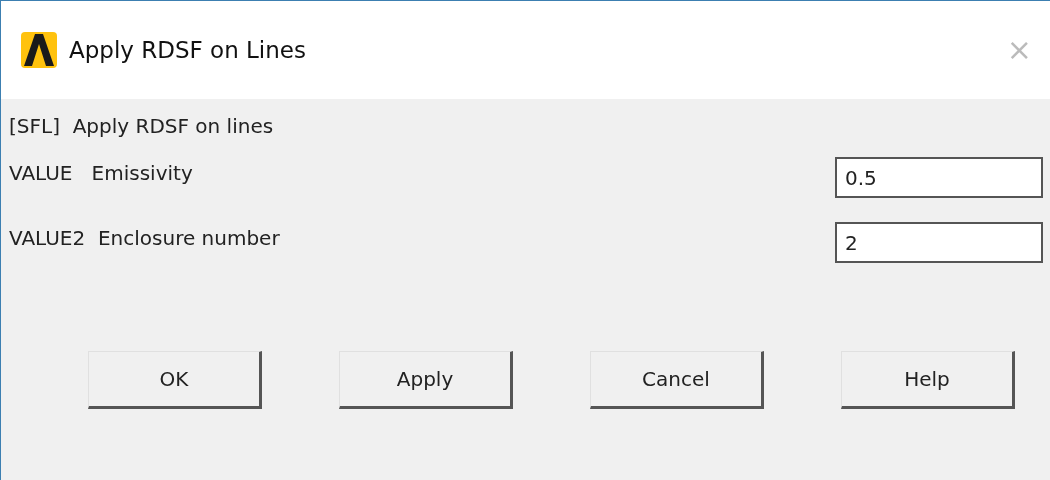 Image resolution: width=1050 pixels, height=480 pixels. Describe the element at coordinates (928, 380) in the screenshot. I see `dialog-button: Help` at that location.